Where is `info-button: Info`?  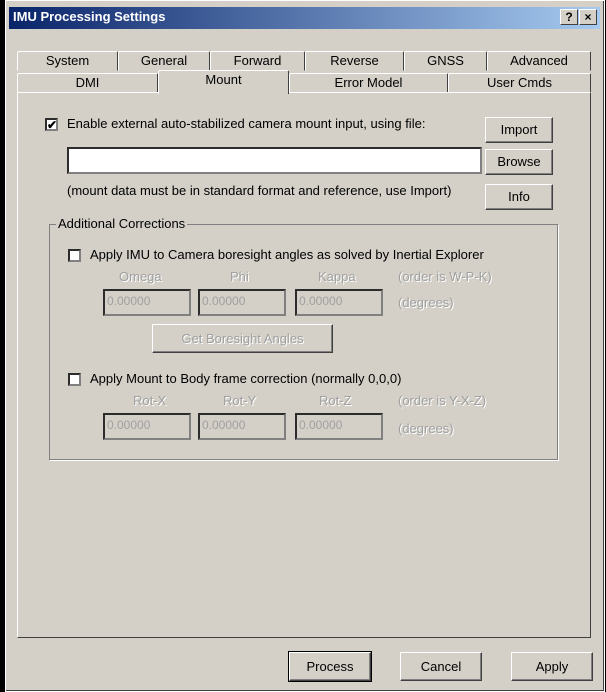 info-button: Info is located at coordinates (519, 197).